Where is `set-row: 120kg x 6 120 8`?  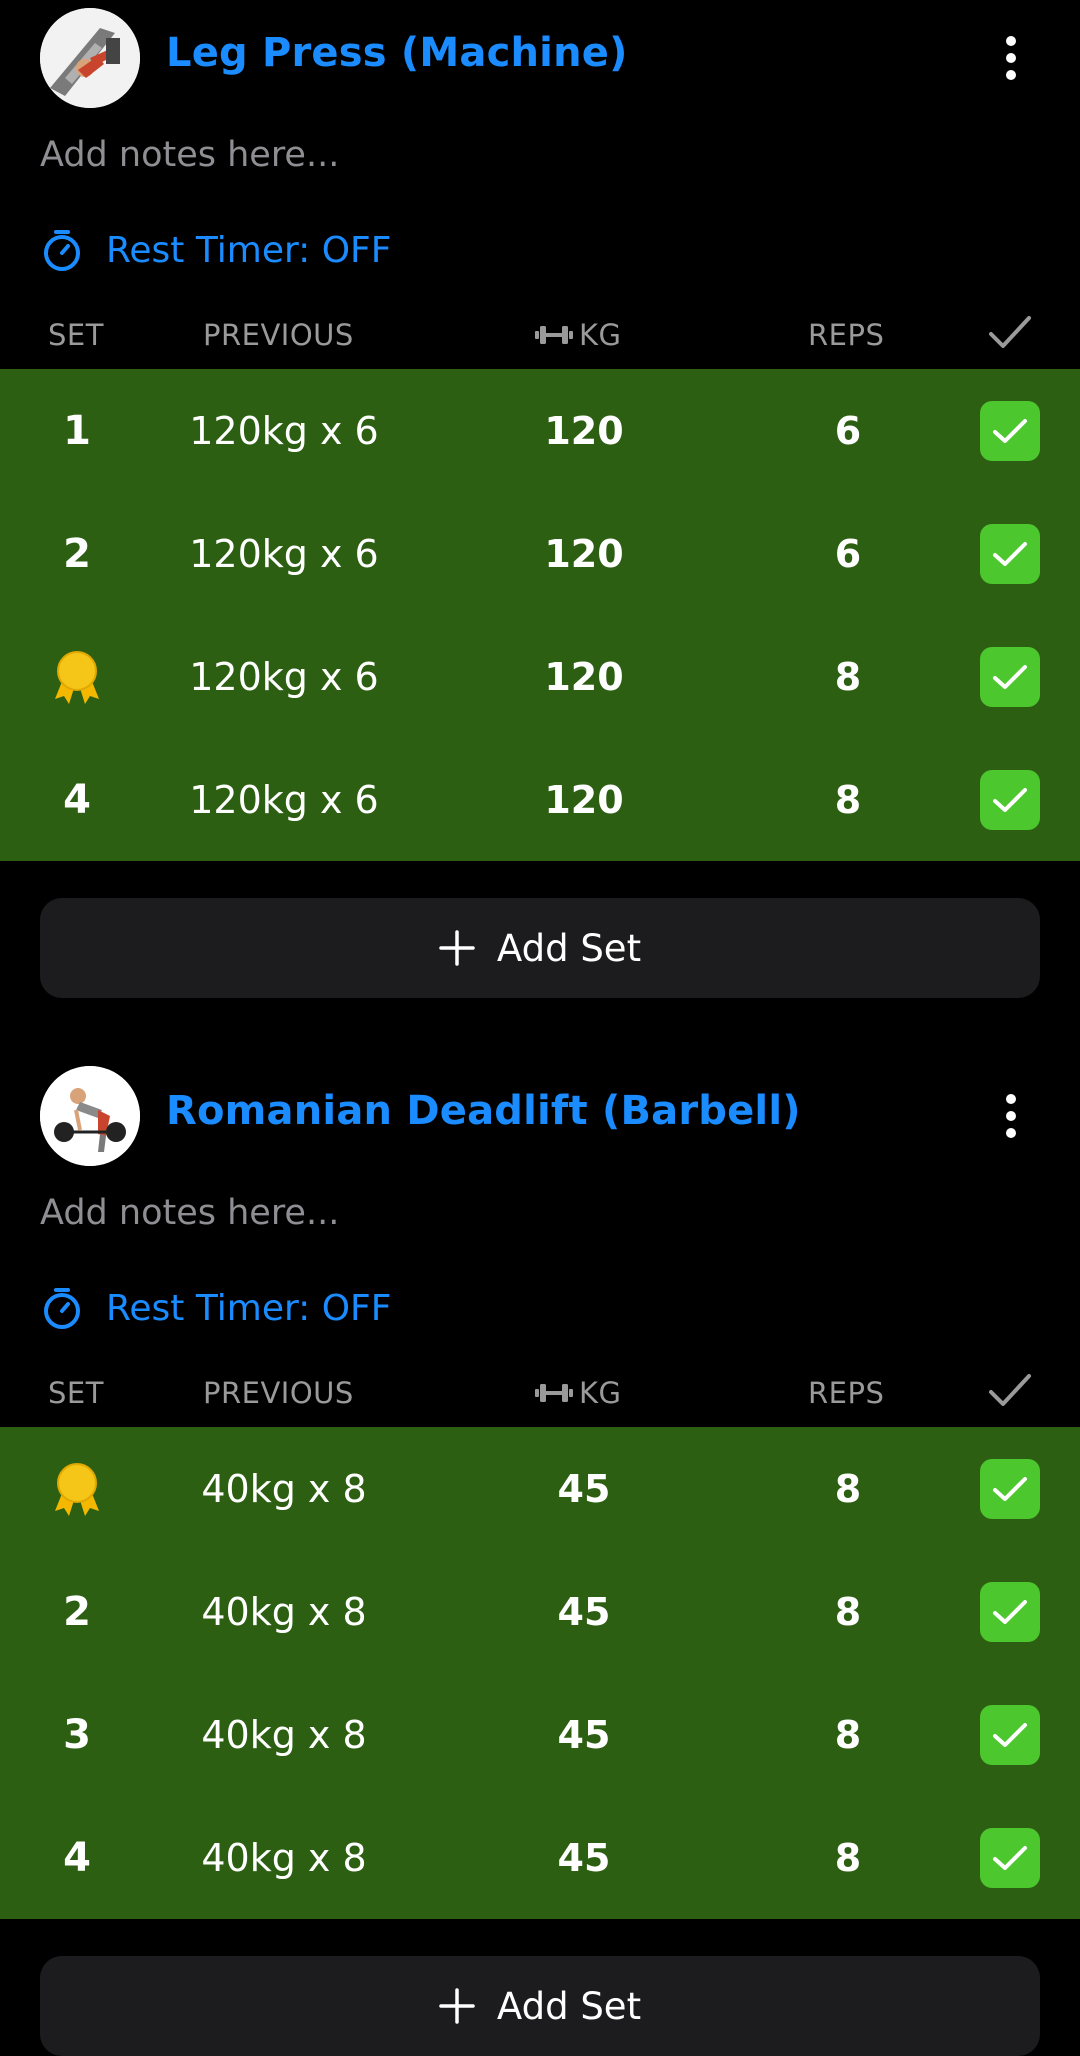 set-row: 120kg x 6 120 8 is located at coordinates (540, 676).